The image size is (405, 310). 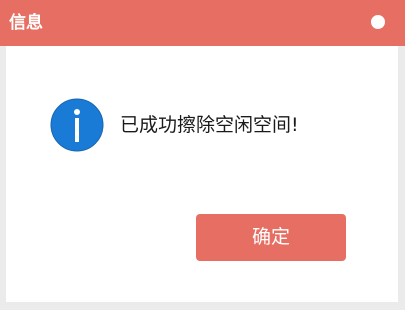 I want to click on dialog-title: 信息, so click(x=26, y=23).